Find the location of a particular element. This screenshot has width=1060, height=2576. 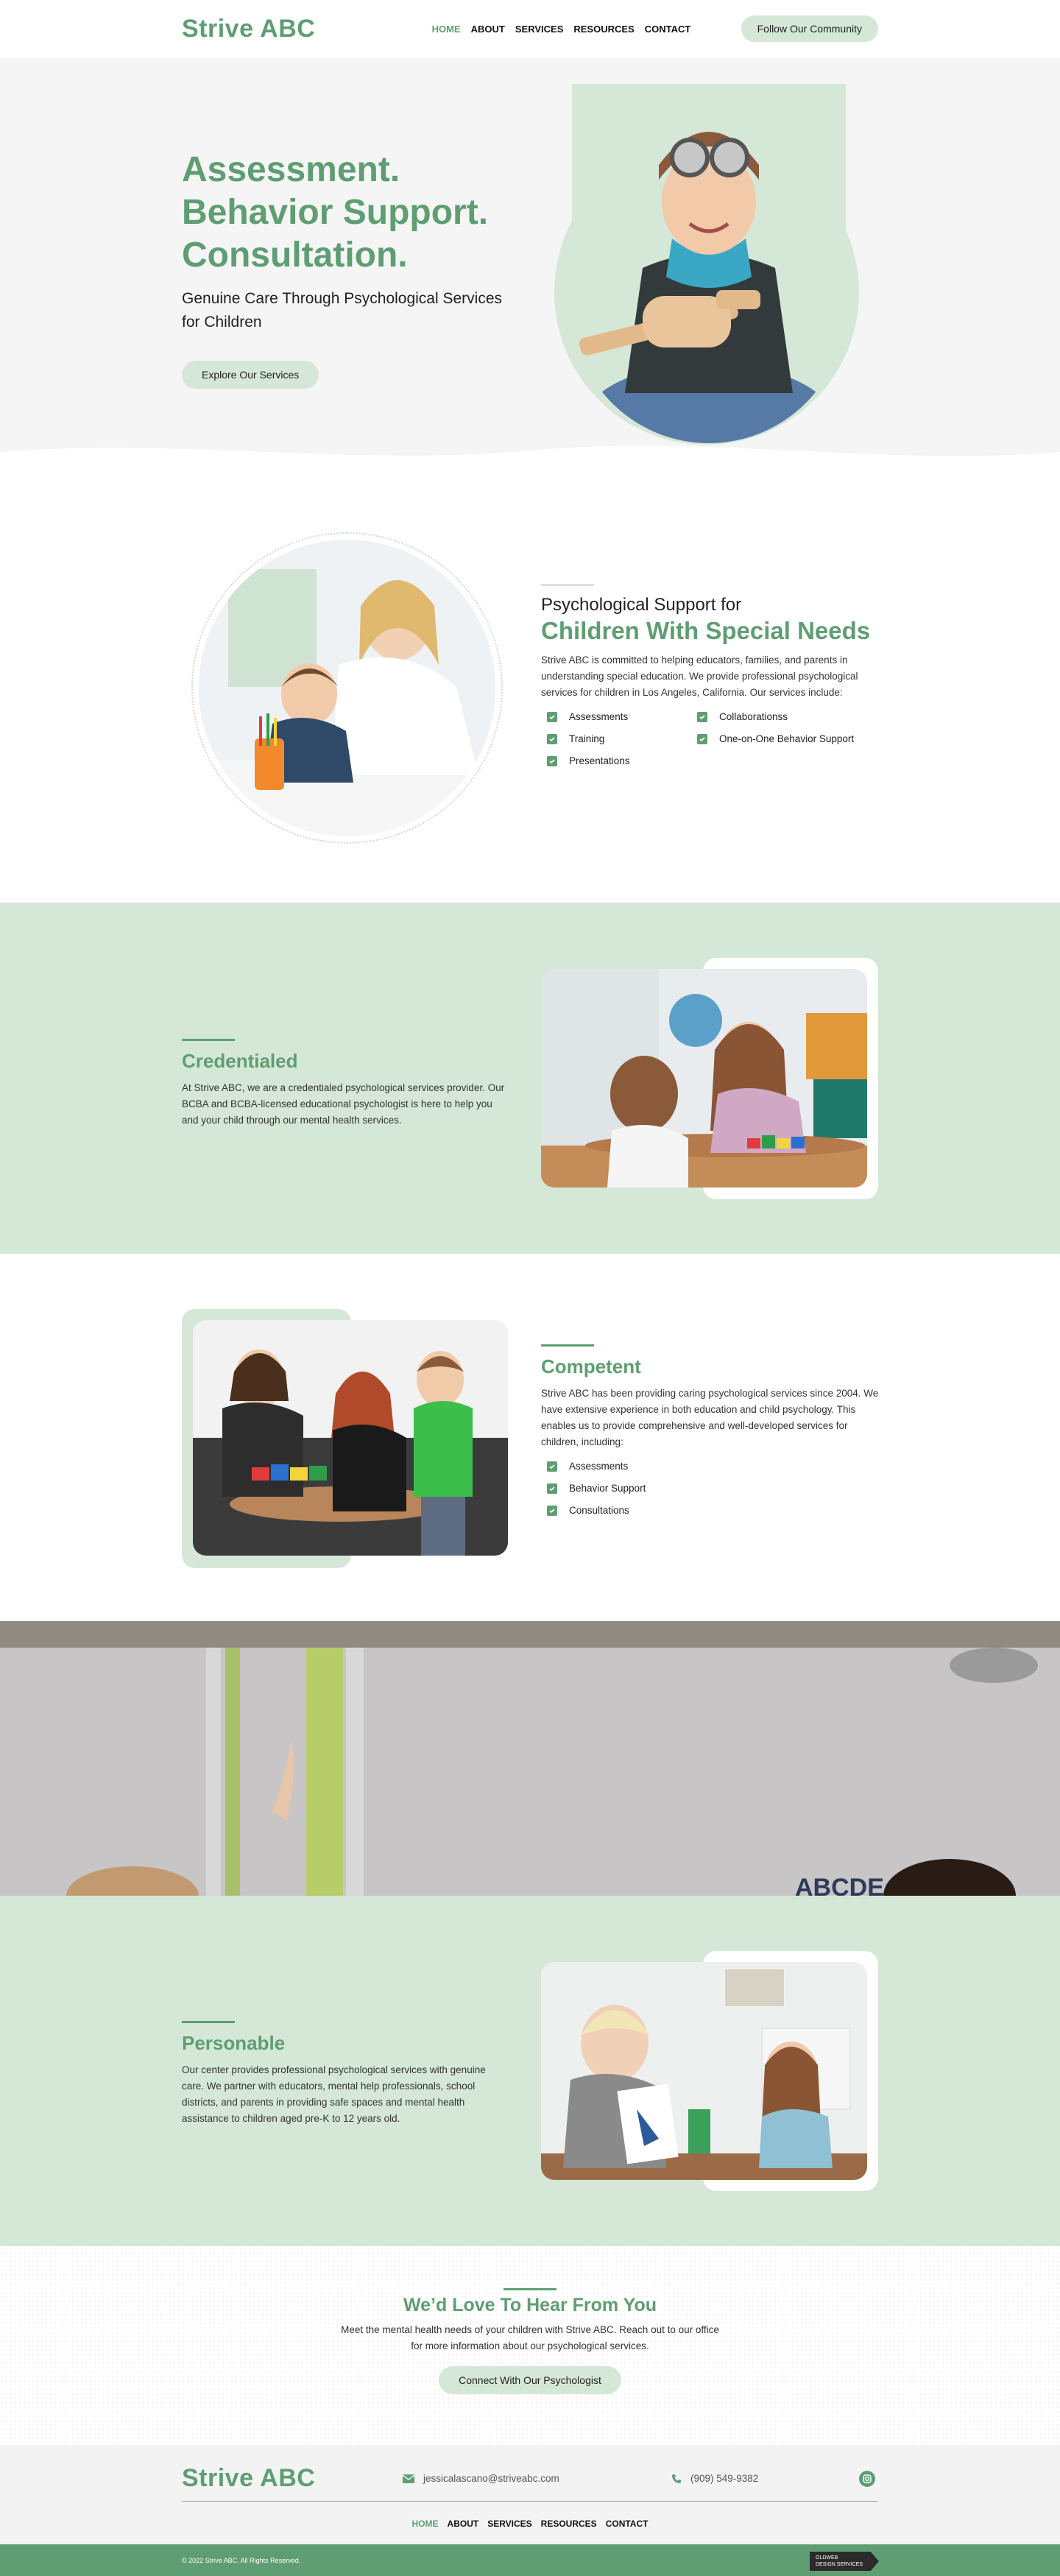

list-item-label: One-on-One Behavior Support is located at coordinates (787, 738).